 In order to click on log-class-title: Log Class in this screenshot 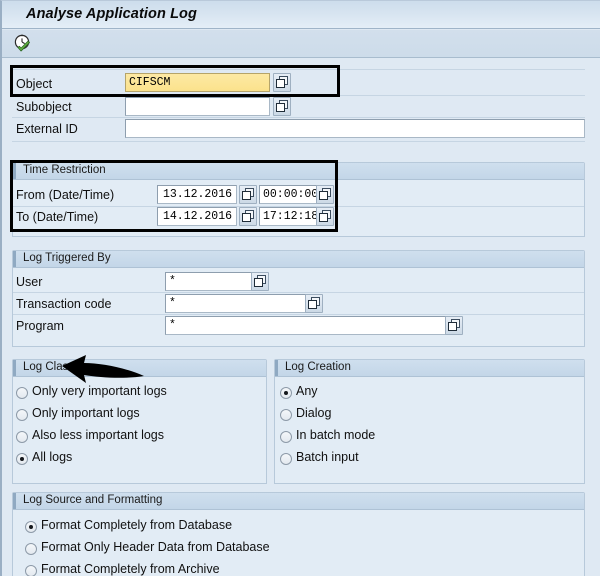, I will do `click(49, 367)`.